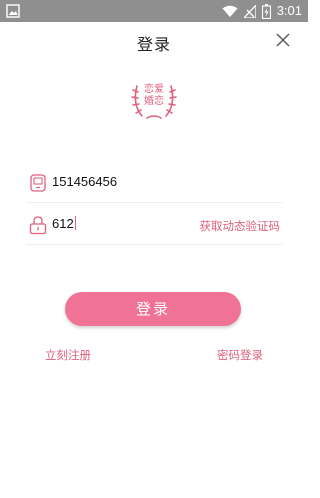  What do you see at coordinates (283, 40) in the screenshot?
I see `close-icon` at bounding box center [283, 40].